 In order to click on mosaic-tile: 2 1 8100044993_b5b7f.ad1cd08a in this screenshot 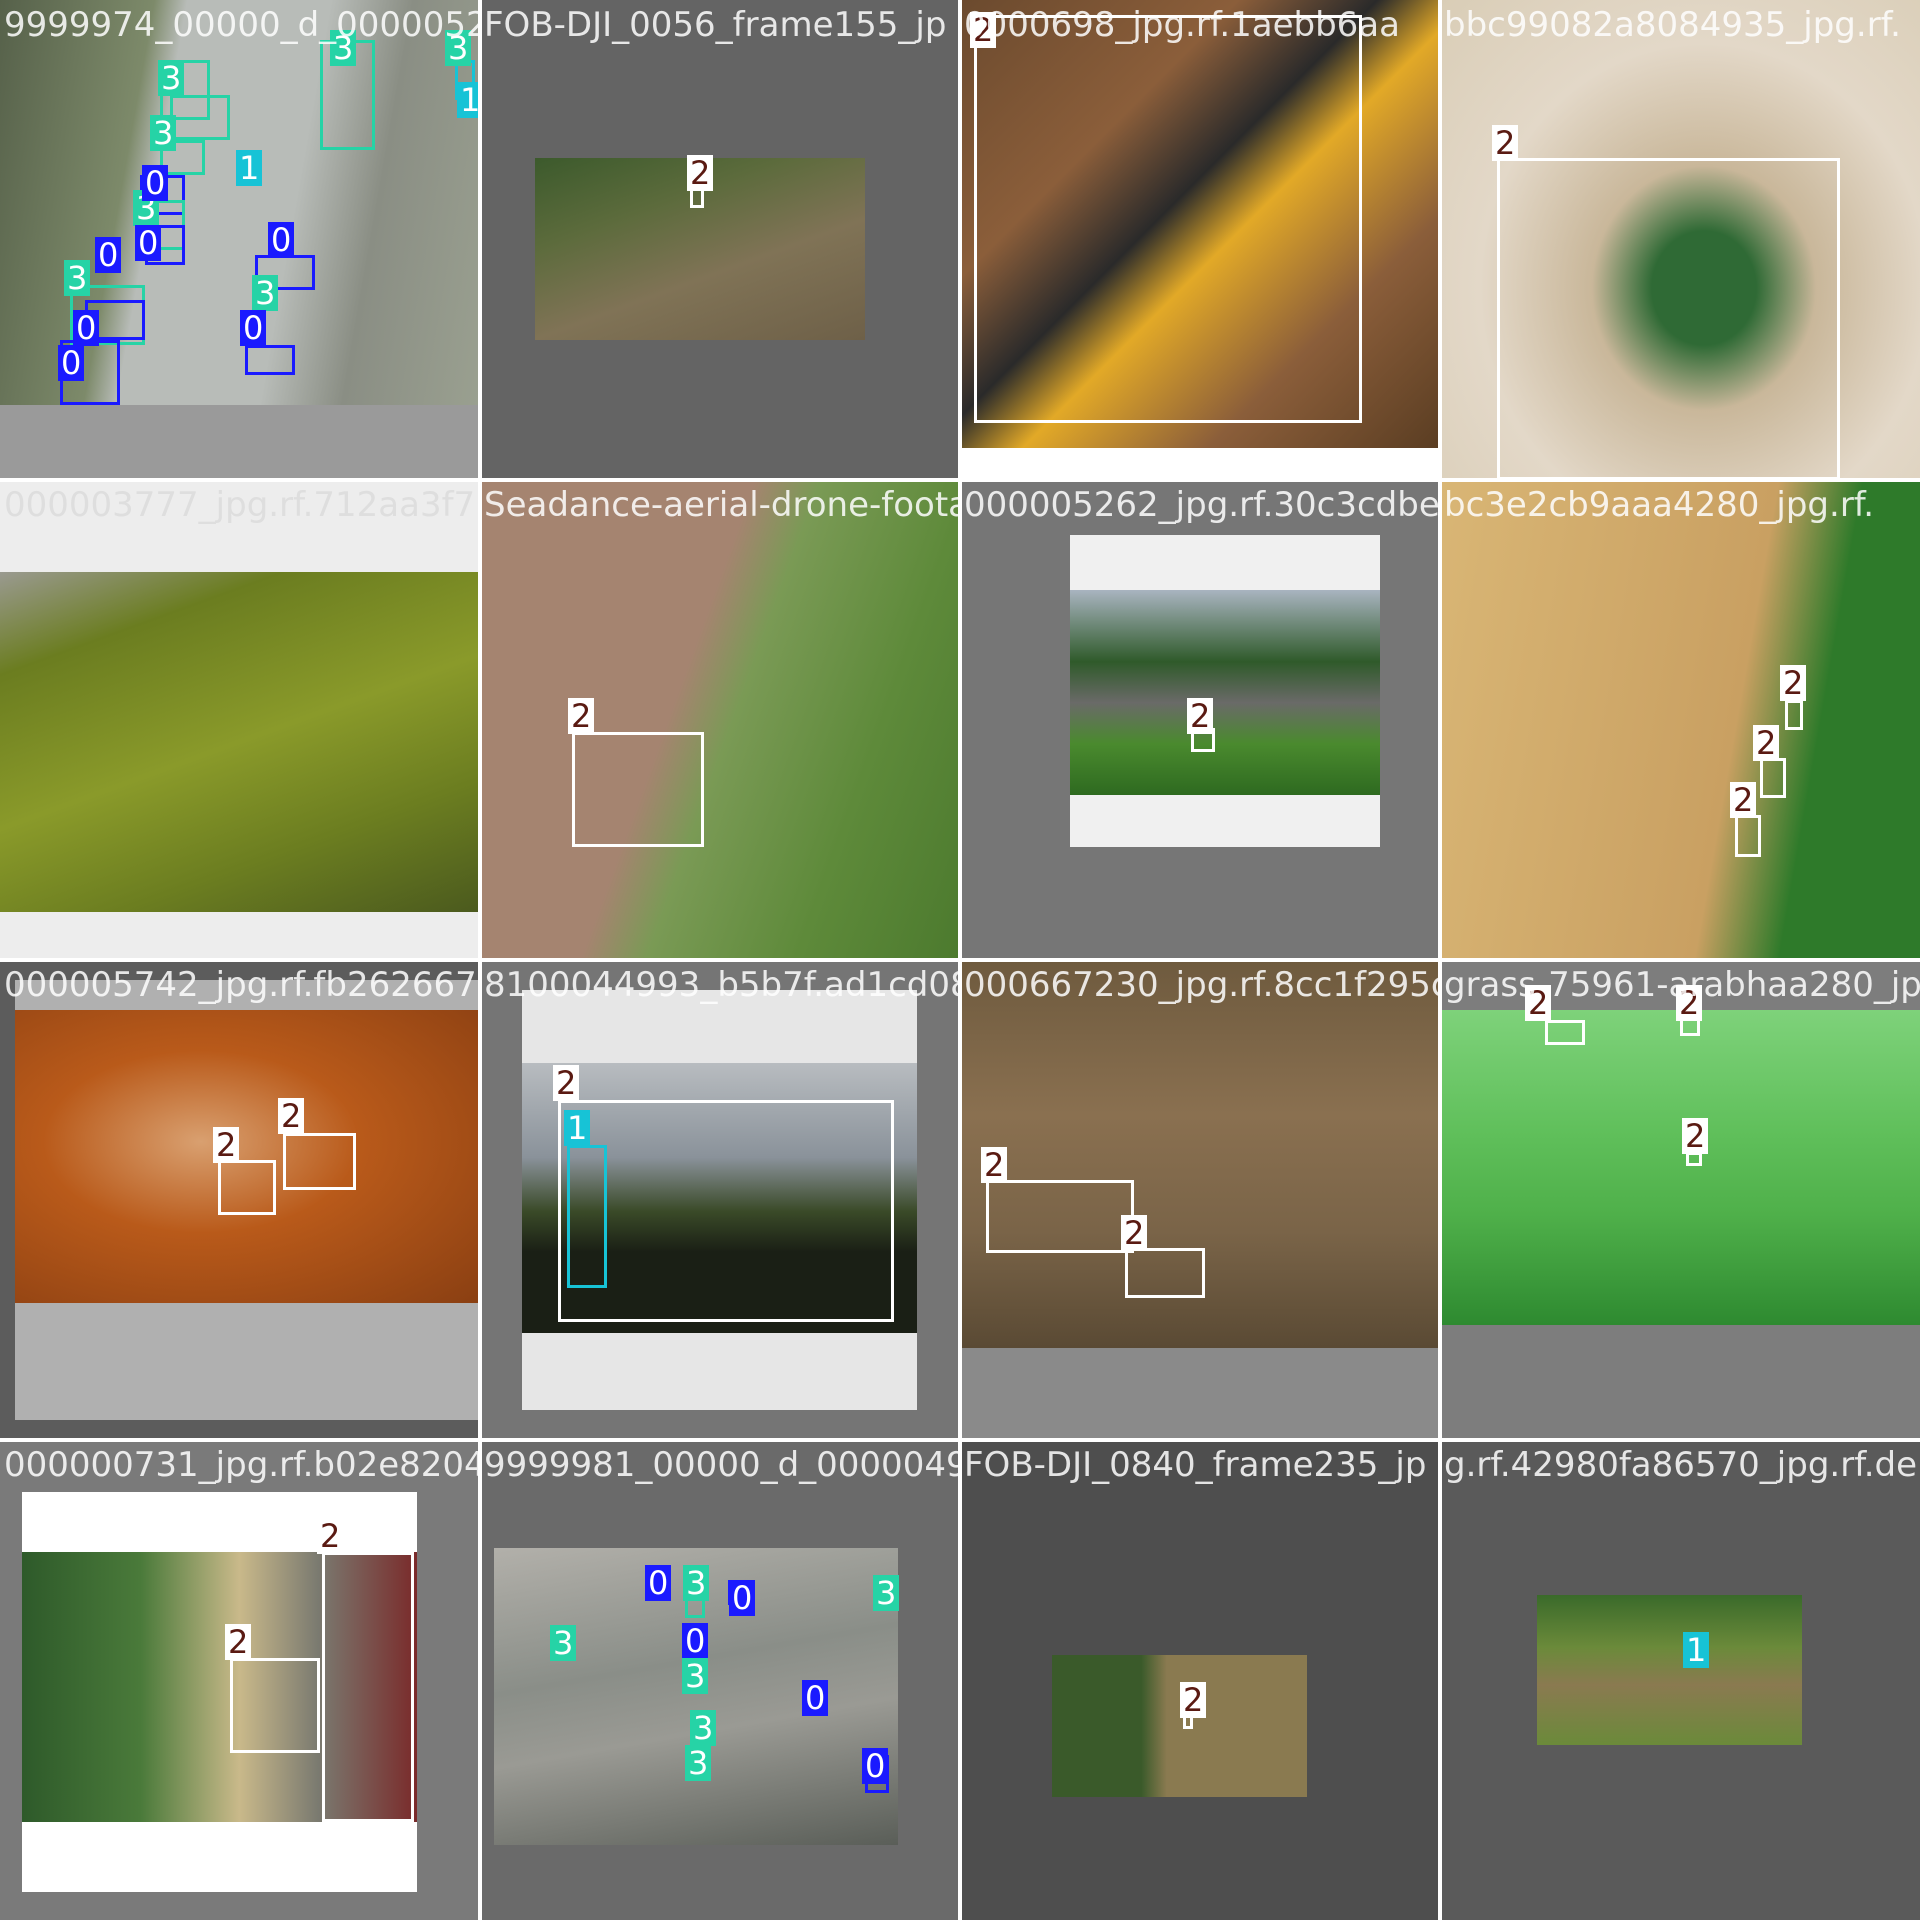, I will do `click(720, 1200)`.